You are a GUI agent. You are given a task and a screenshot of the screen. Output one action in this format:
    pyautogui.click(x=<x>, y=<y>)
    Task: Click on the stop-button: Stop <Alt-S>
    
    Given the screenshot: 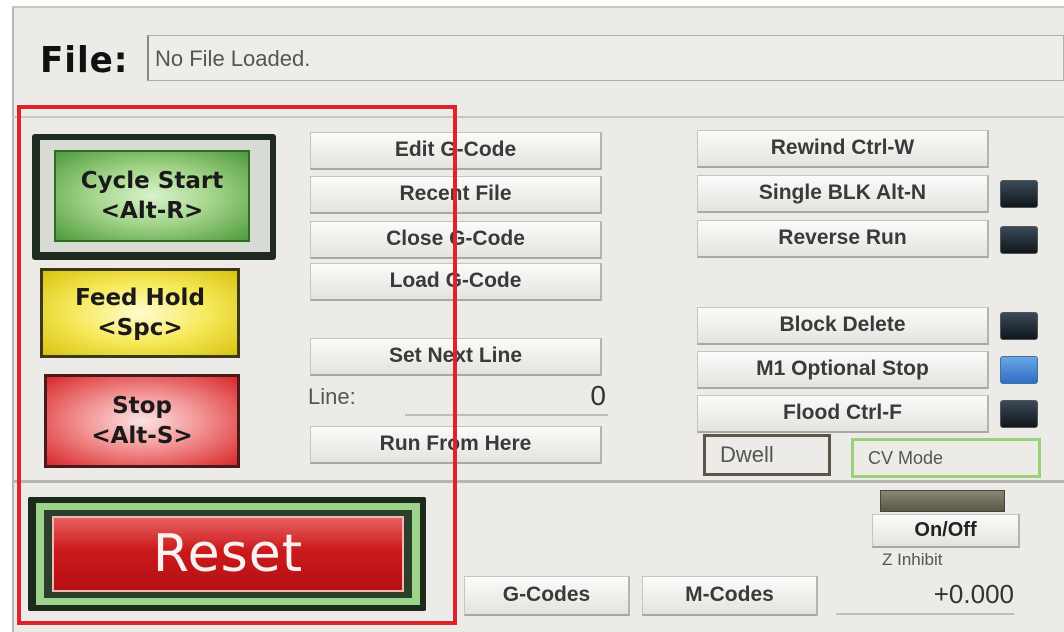 What is the action you would take?
    pyautogui.click(x=142, y=421)
    